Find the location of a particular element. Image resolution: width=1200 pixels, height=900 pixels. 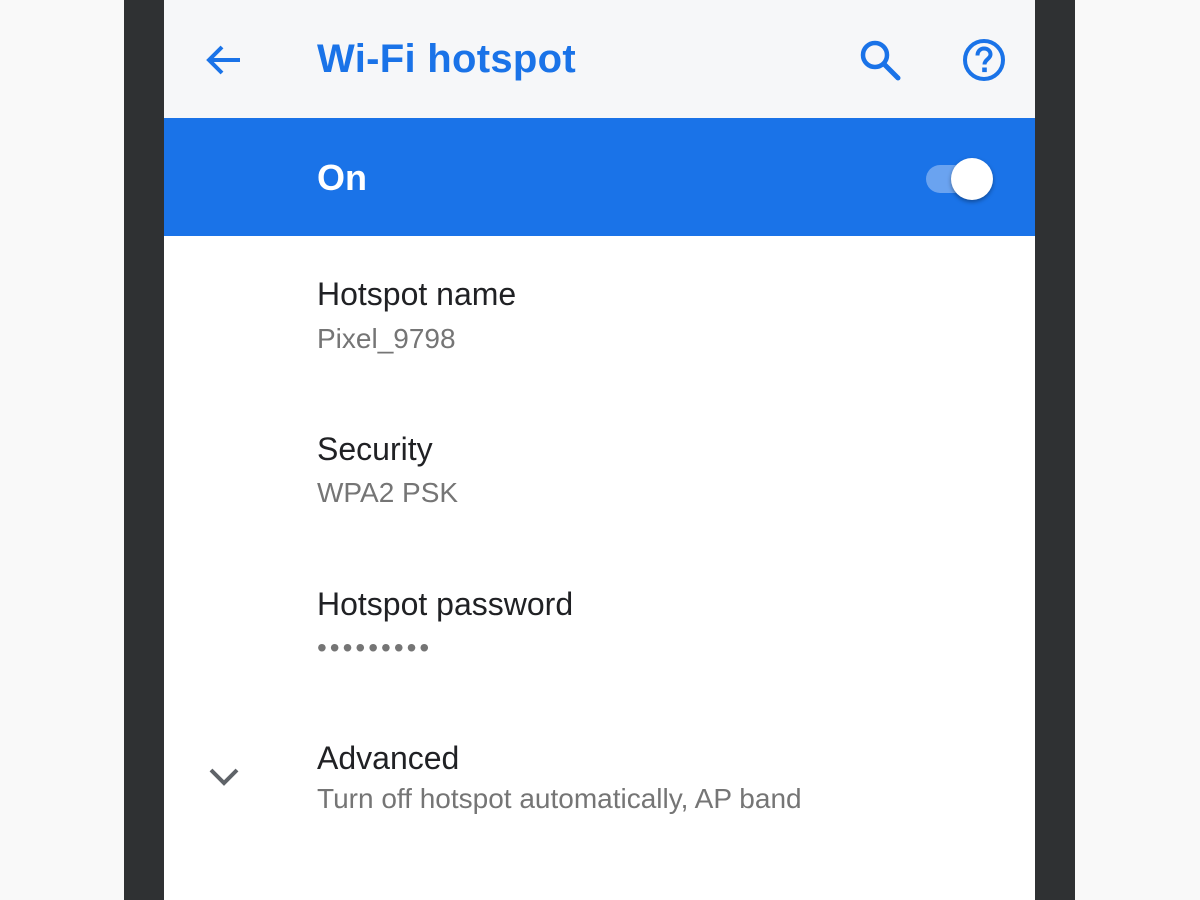

back-button is located at coordinates (224, 60).